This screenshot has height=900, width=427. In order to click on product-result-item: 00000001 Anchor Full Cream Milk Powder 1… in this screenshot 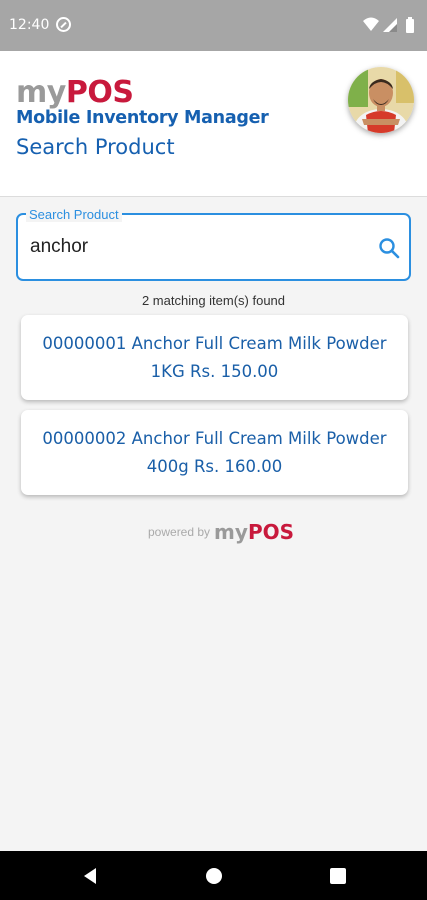, I will do `click(214, 357)`.